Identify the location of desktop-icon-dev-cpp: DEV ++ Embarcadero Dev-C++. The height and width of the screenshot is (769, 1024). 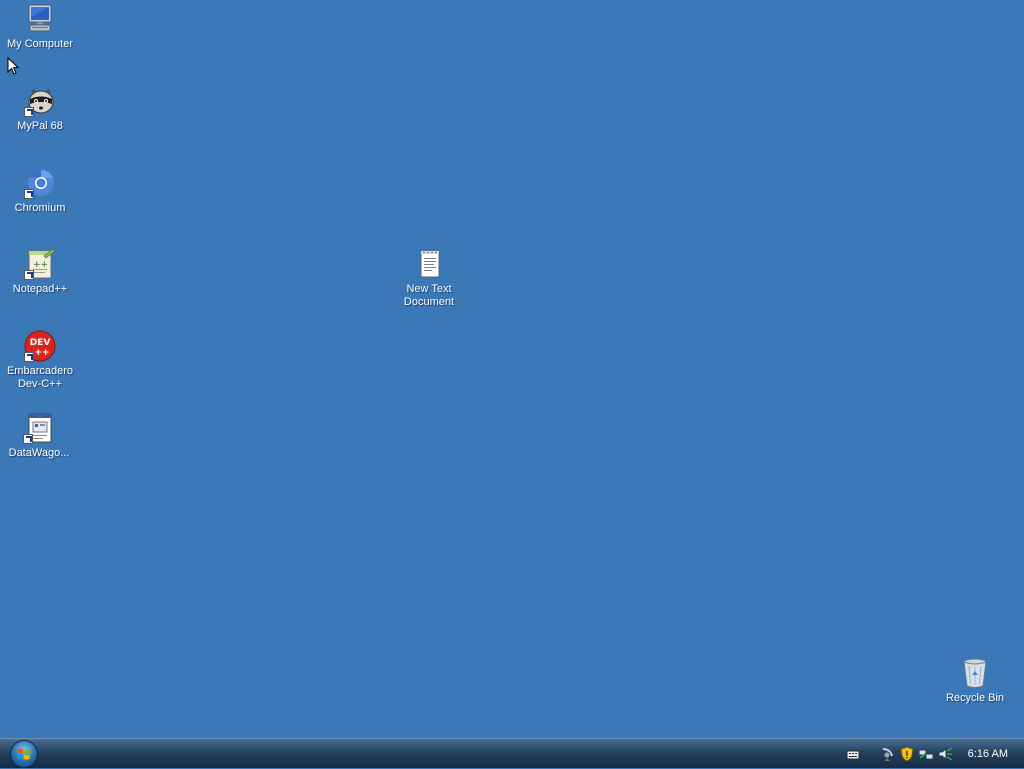
(40, 360).